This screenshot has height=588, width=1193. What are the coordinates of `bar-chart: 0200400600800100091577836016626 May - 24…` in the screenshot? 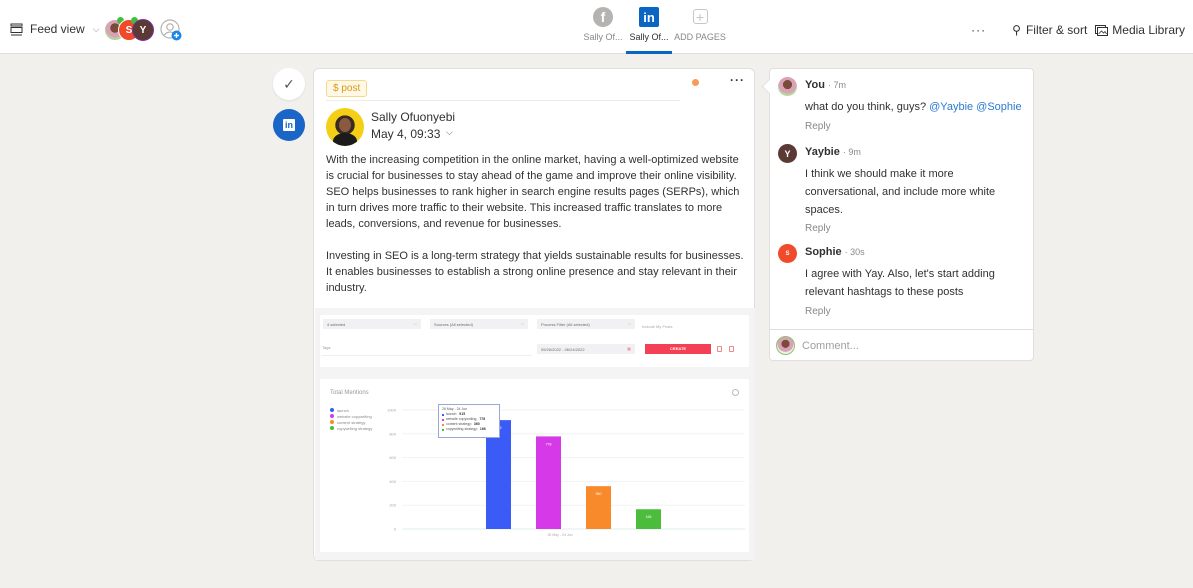 It's located at (566, 472).